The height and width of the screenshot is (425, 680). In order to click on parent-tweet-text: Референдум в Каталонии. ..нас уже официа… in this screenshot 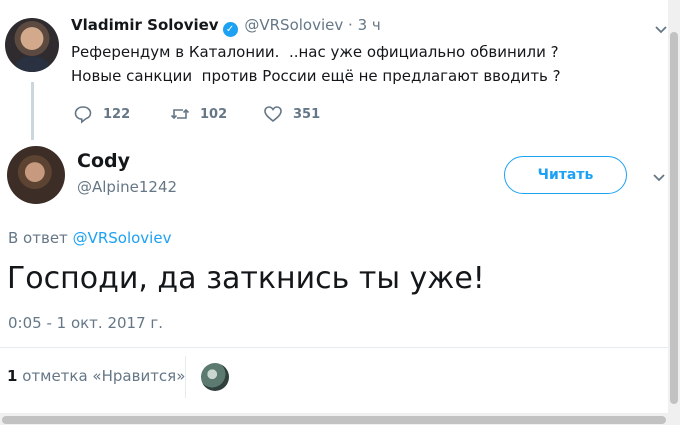, I will do `click(316, 64)`.